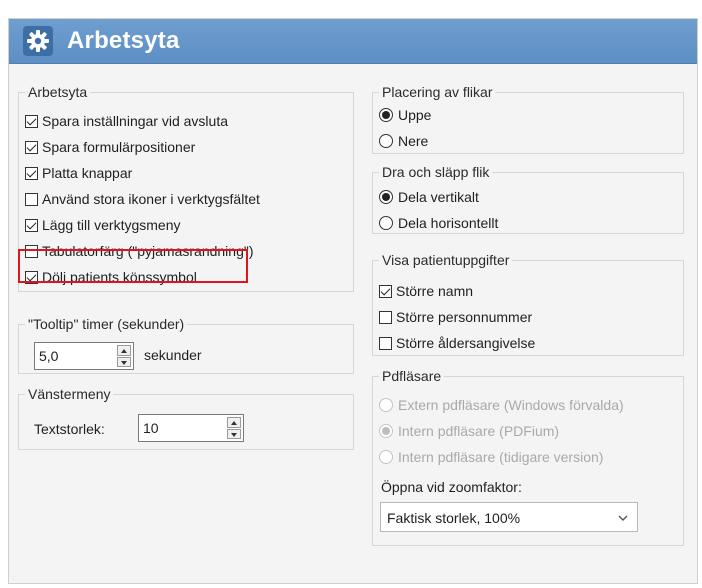 This screenshot has width=702, height=588. What do you see at coordinates (78, 173) in the screenshot?
I see `workspace-option-flat-buttons: Platta knappar` at bounding box center [78, 173].